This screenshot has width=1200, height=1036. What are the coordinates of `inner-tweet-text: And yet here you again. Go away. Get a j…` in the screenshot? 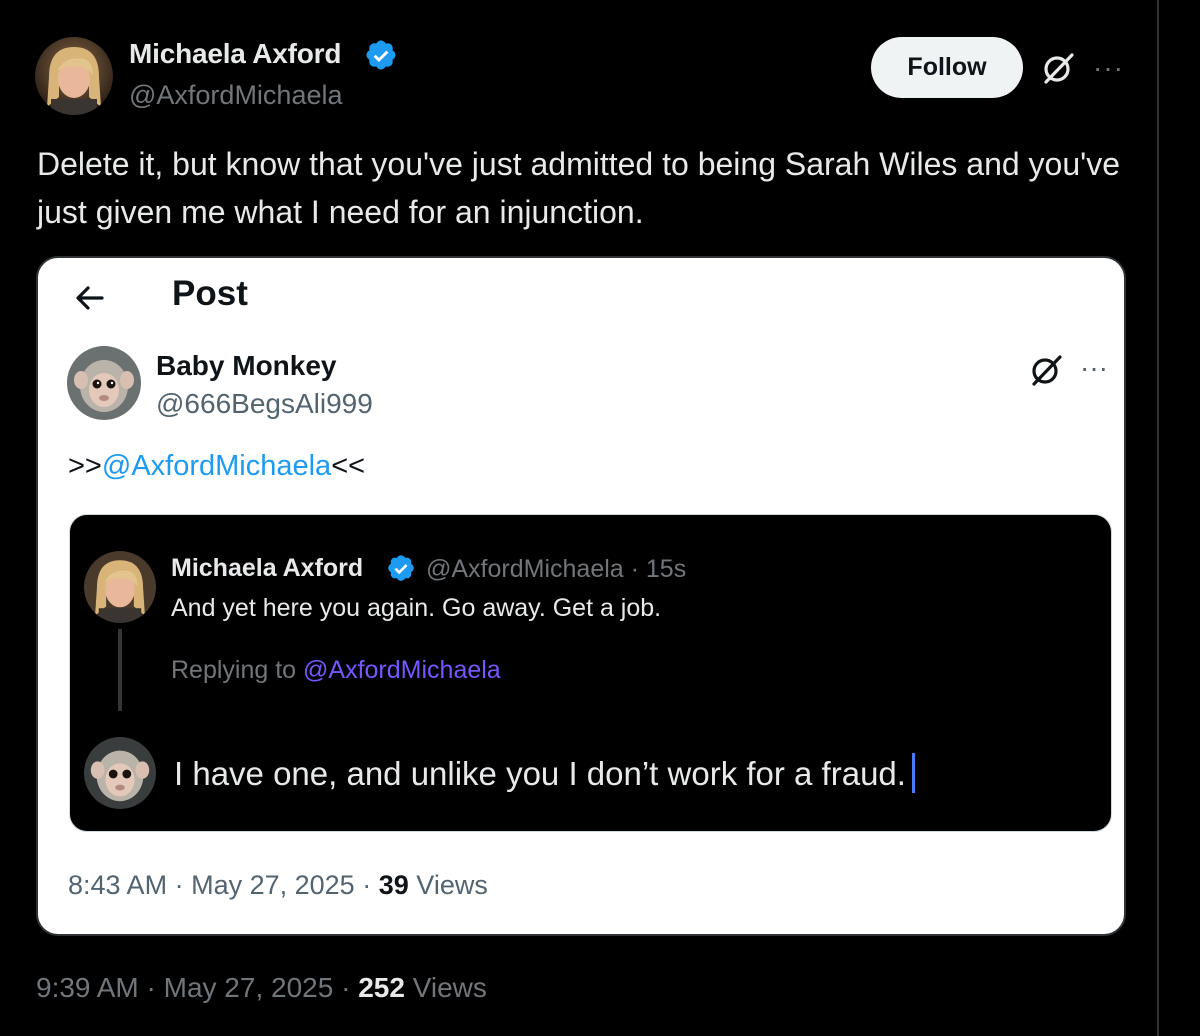 It's located at (416, 608).